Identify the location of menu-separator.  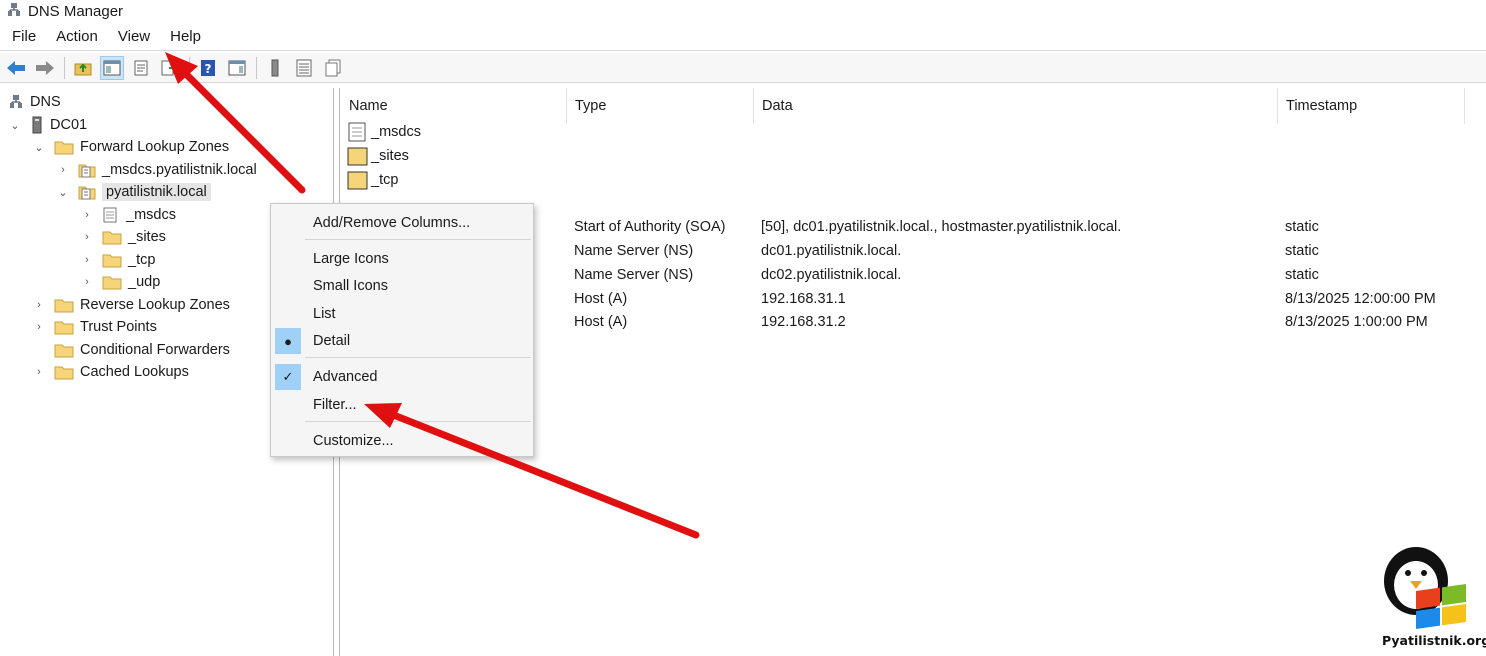
(418, 421).